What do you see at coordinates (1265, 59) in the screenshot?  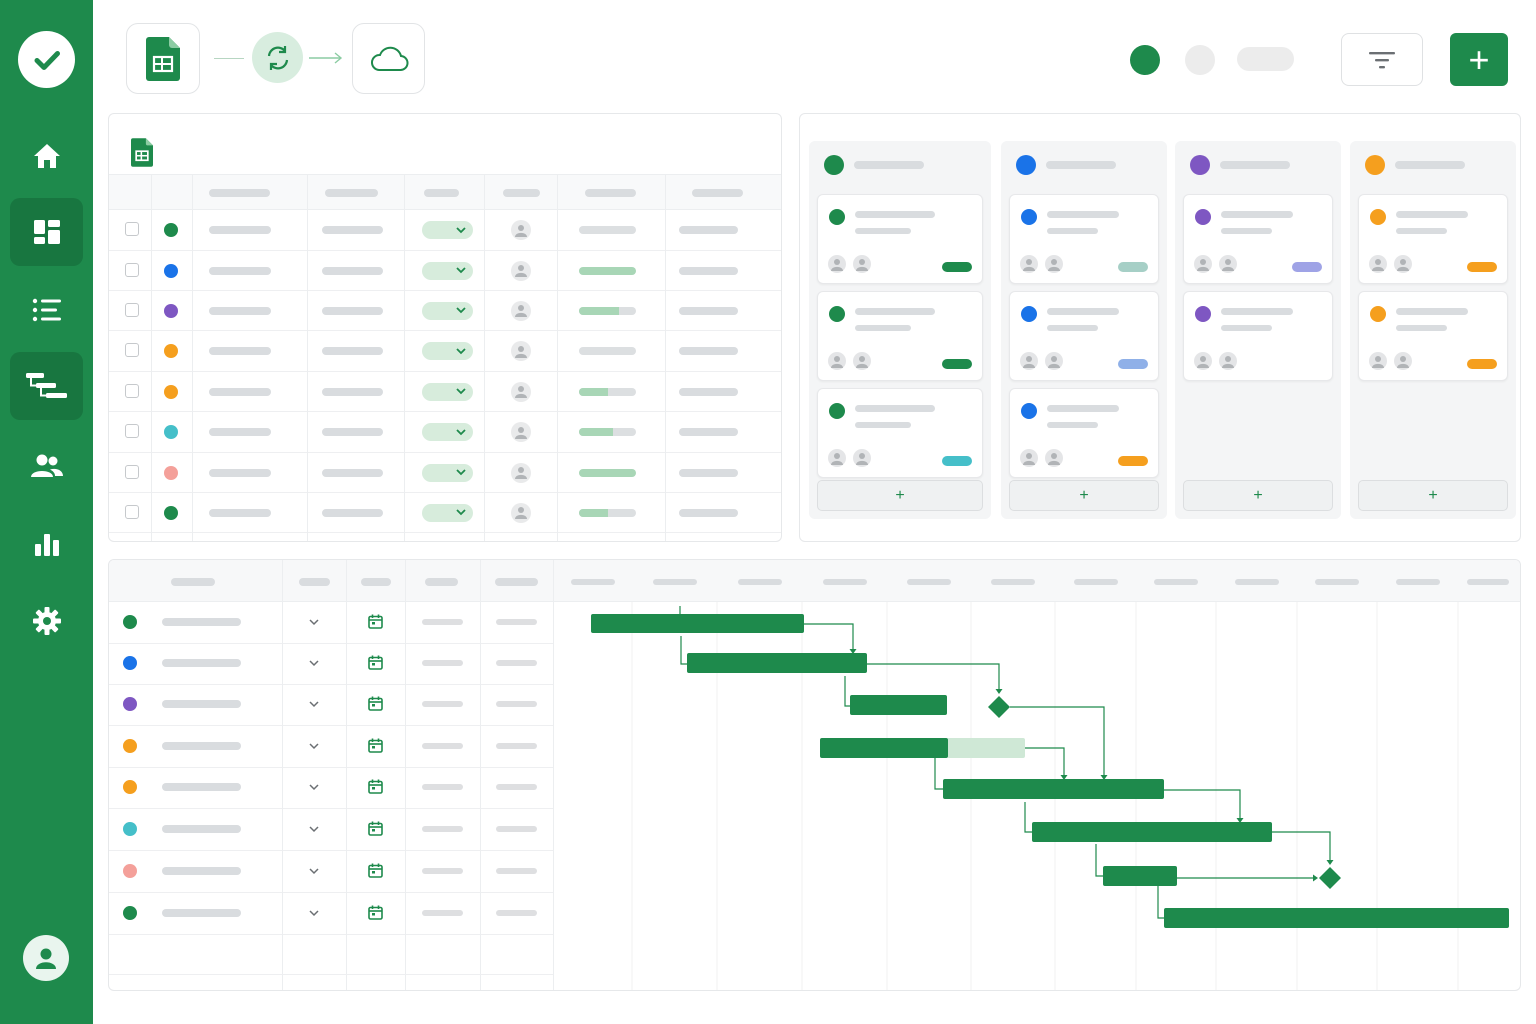 I see `status-pill` at bounding box center [1265, 59].